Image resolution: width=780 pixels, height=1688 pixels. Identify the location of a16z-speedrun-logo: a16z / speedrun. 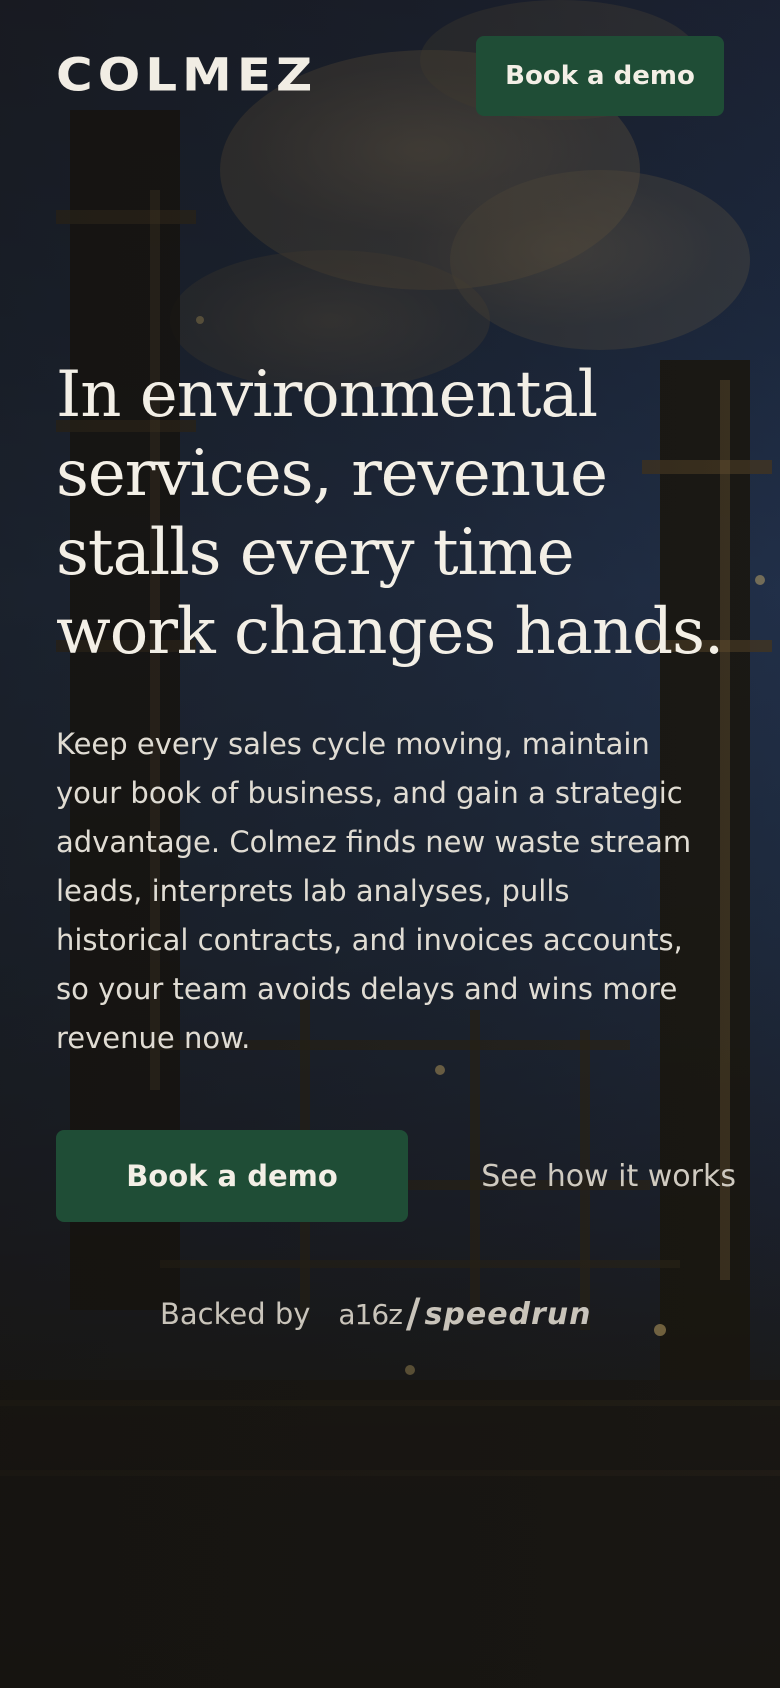
(464, 1314).